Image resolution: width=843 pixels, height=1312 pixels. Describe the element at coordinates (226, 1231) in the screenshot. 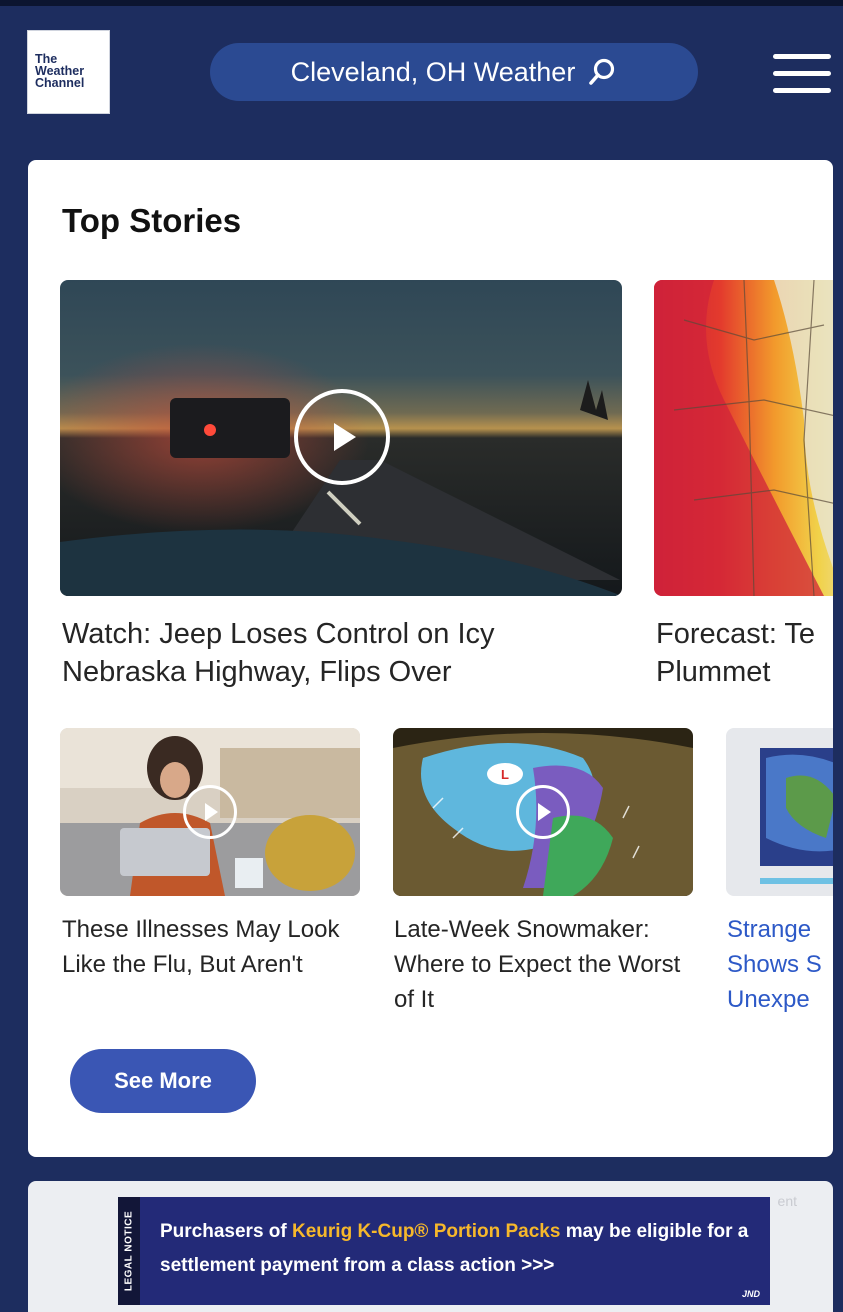

I see `ad-text-part1: Purchasers of` at that location.